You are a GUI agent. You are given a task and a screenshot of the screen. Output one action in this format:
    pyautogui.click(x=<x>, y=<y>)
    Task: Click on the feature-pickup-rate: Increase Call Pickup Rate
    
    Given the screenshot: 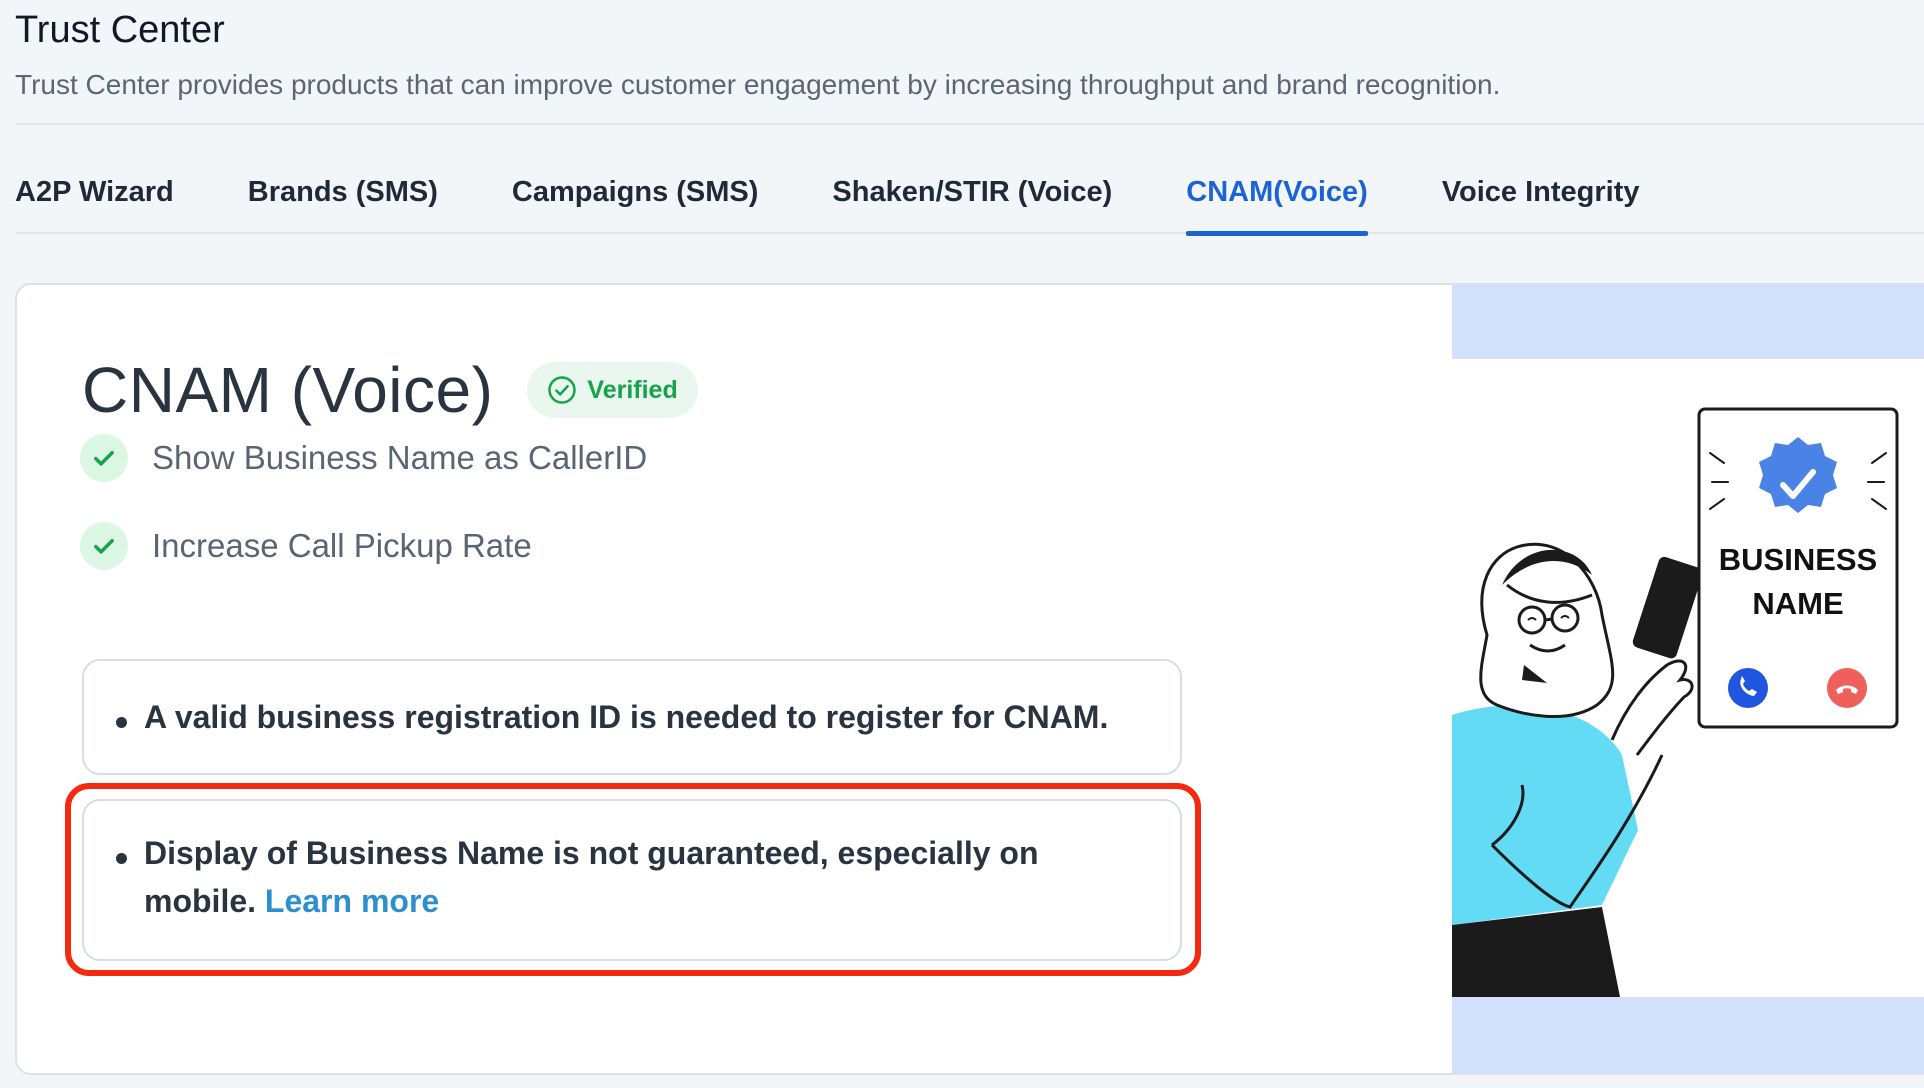 What is the action you would take?
    pyautogui.click(x=306, y=546)
    